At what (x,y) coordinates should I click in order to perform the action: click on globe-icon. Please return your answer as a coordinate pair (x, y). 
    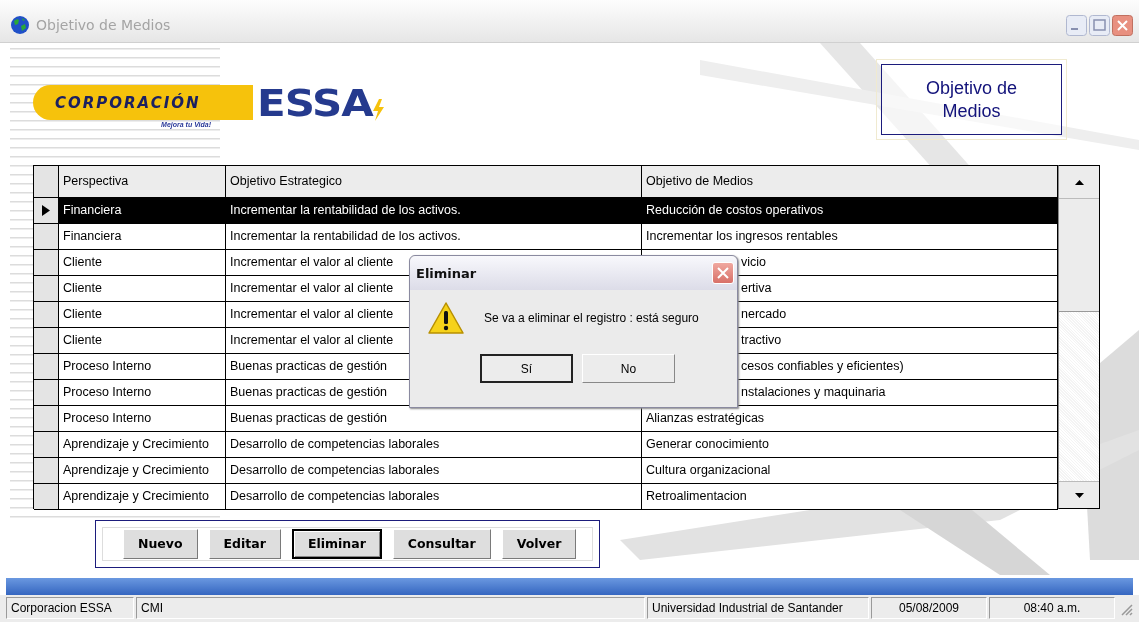
    Looking at the image, I should click on (20, 25).